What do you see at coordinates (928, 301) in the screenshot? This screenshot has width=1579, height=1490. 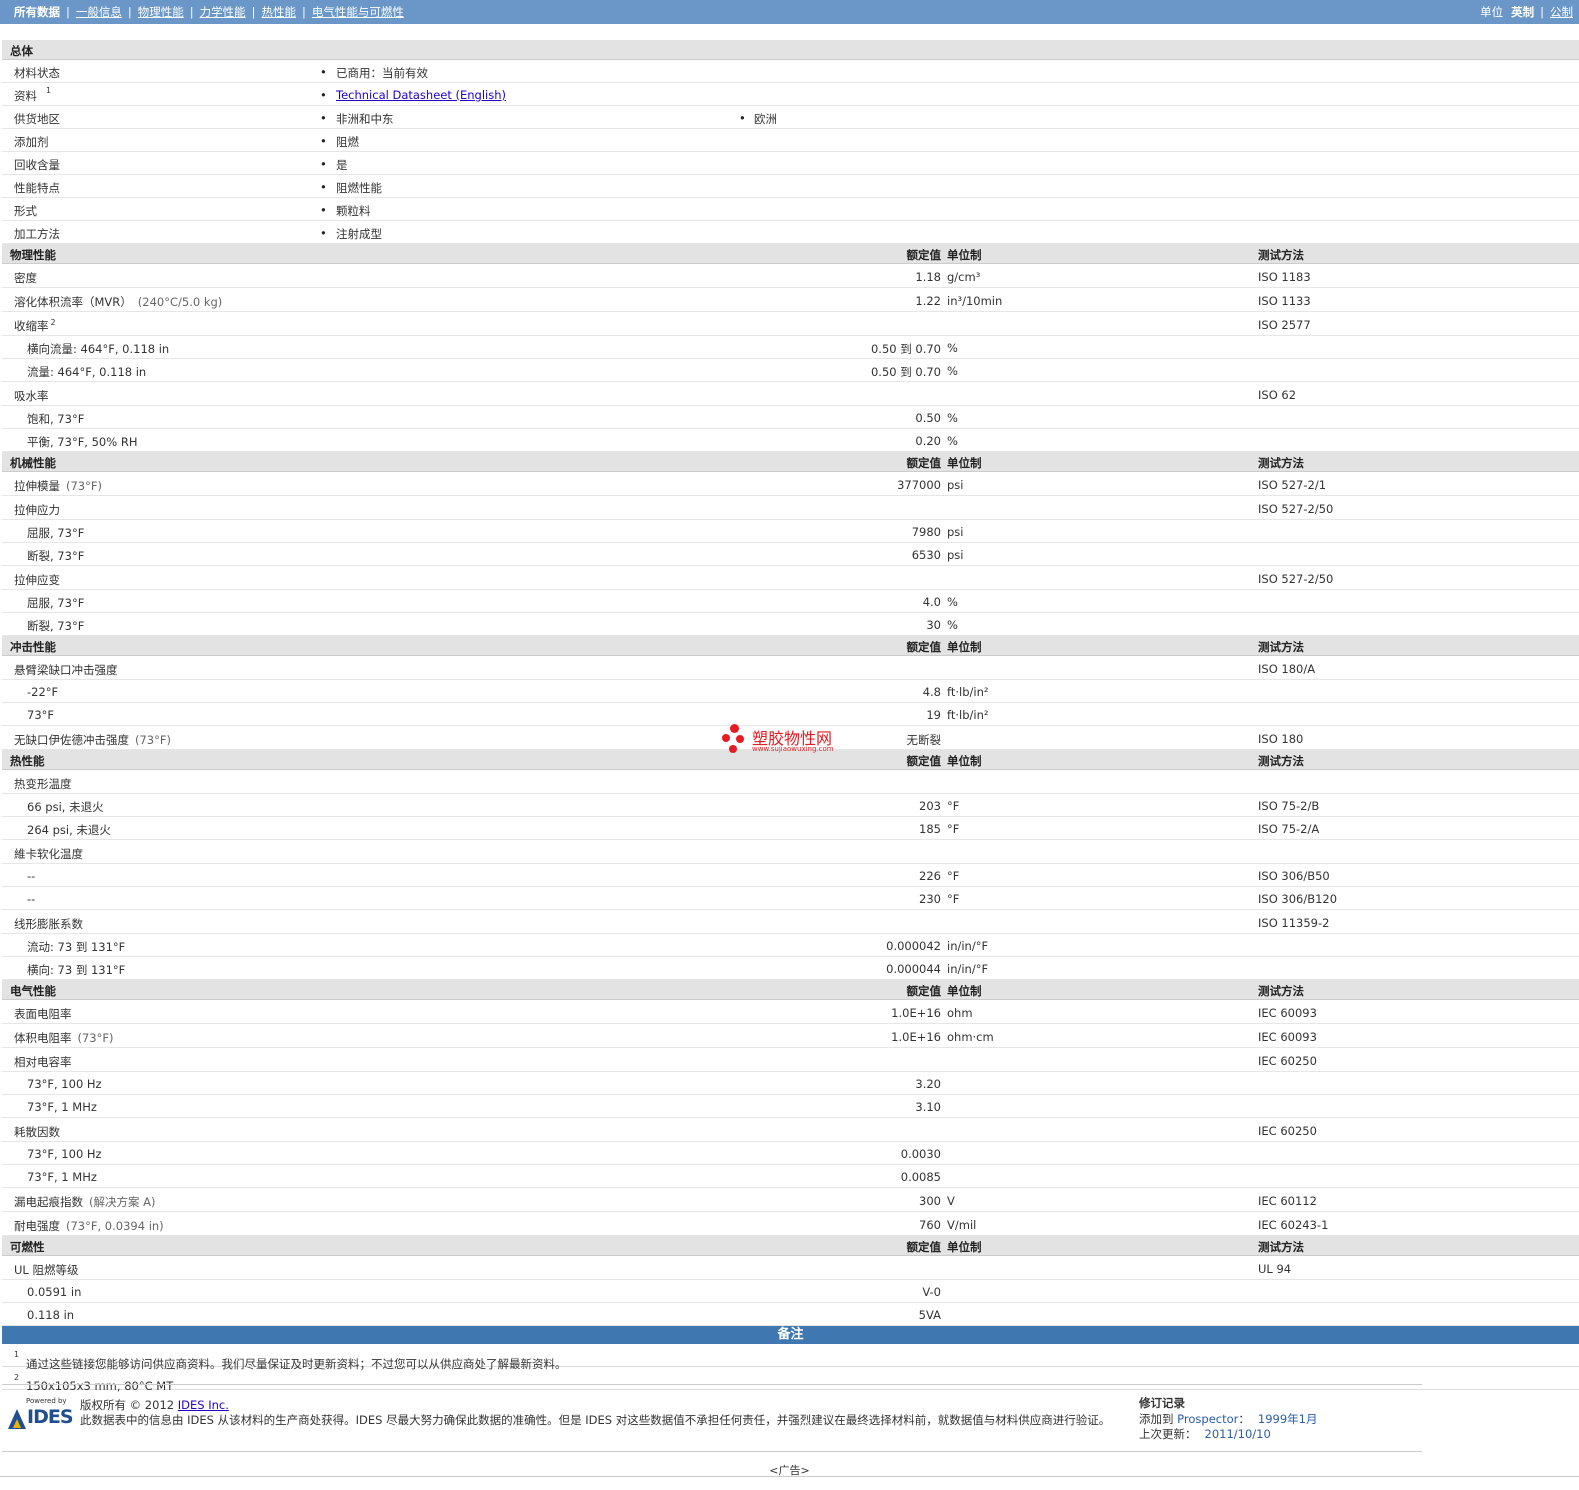 I see `nominal-value: 1.22` at bounding box center [928, 301].